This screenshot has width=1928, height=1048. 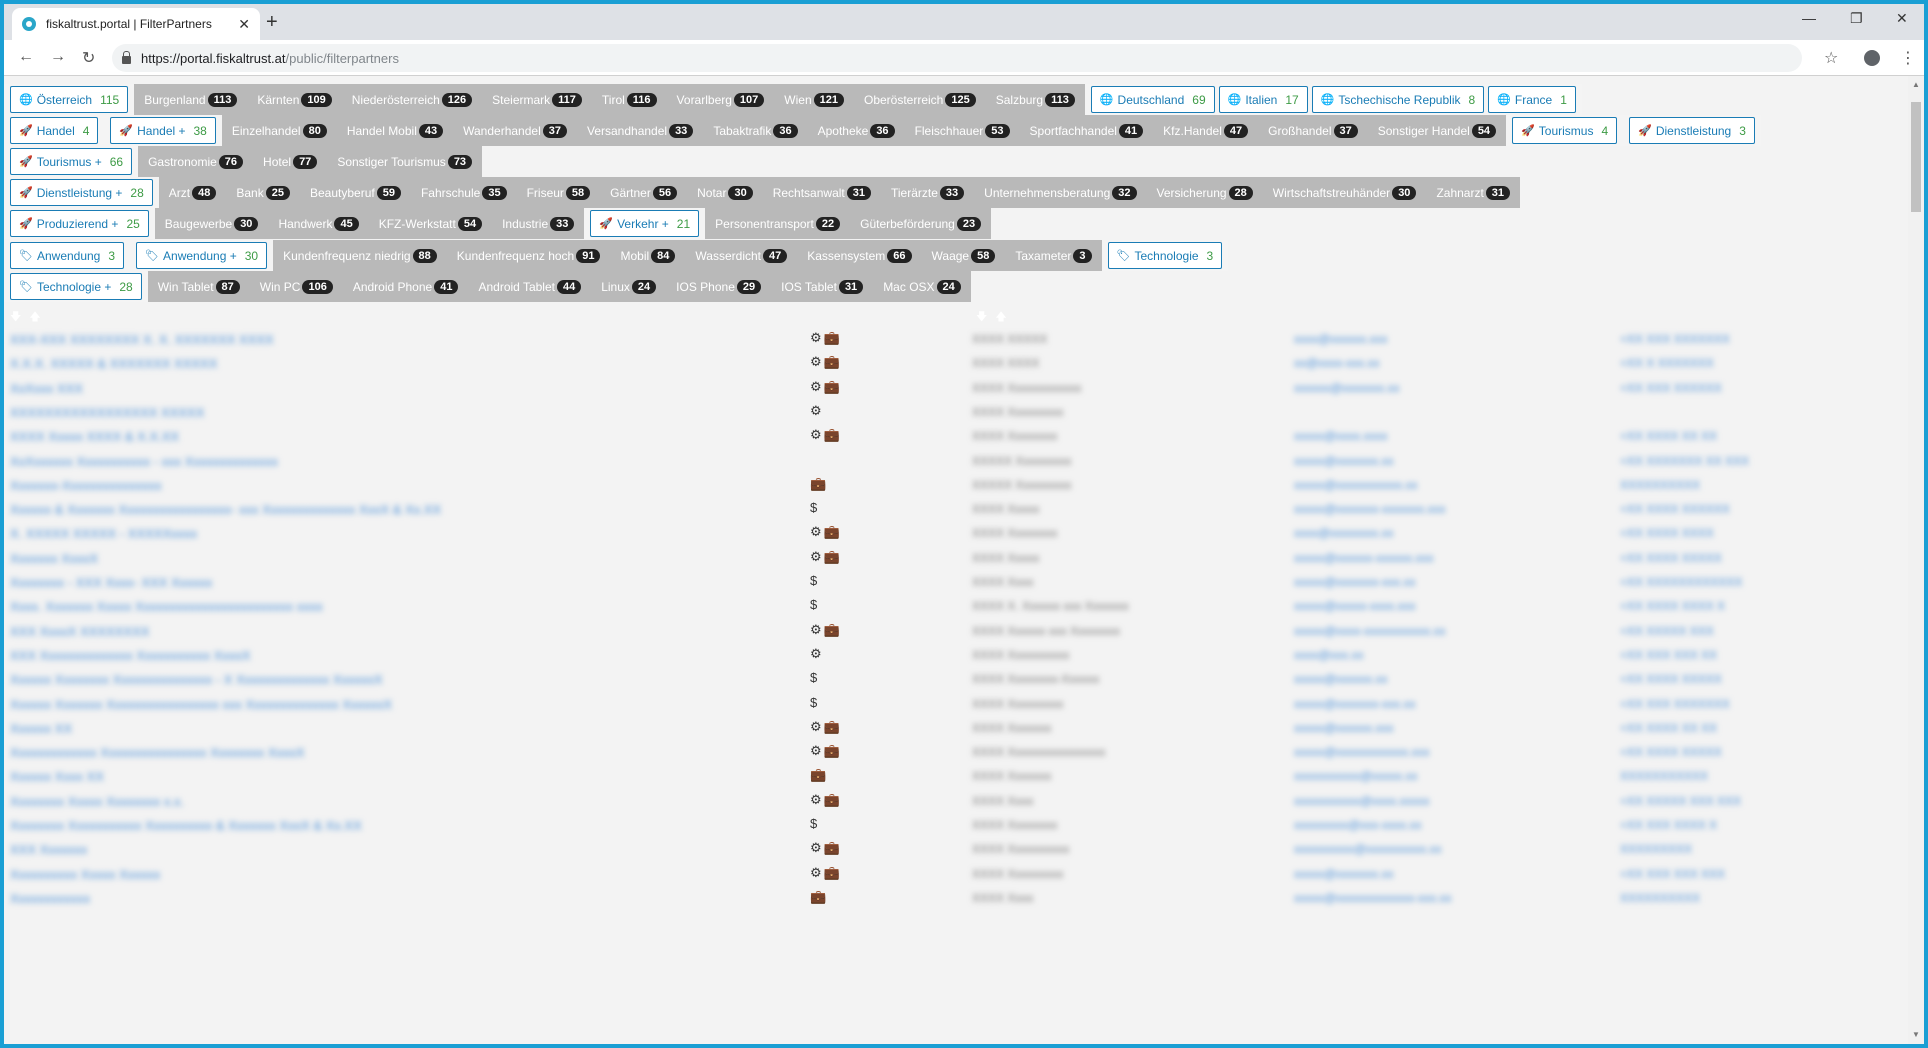 What do you see at coordinates (1671, 388) in the screenshot?
I see `partner-phone-link: +XX XXX XXXXXX` at bounding box center [1671, 388].